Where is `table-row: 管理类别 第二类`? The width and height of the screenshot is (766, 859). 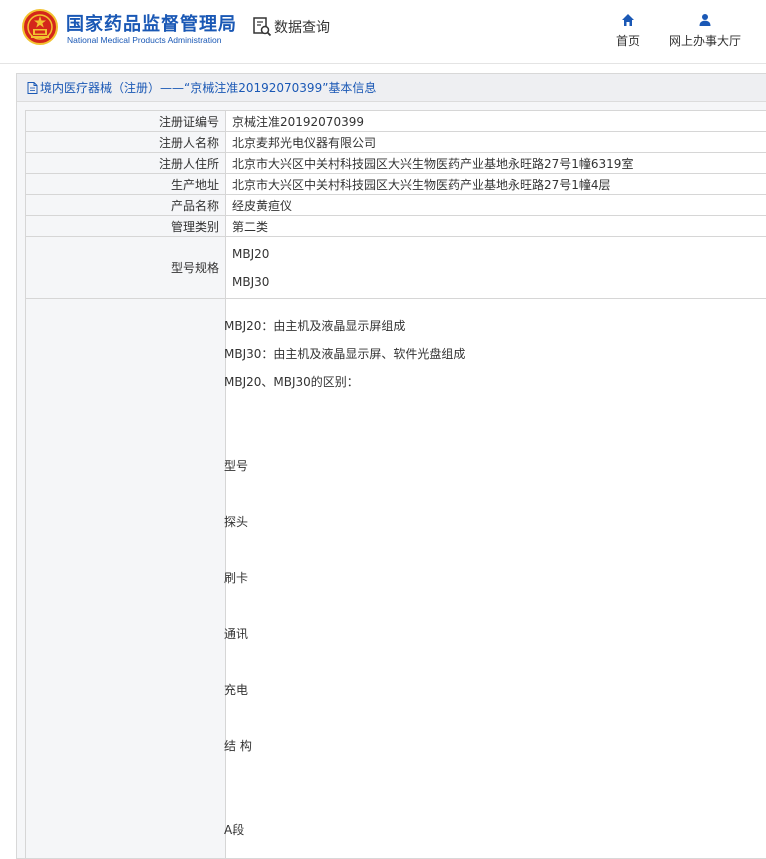
table-row: 管理类别 第二类 is located at coordinates (395, 226).